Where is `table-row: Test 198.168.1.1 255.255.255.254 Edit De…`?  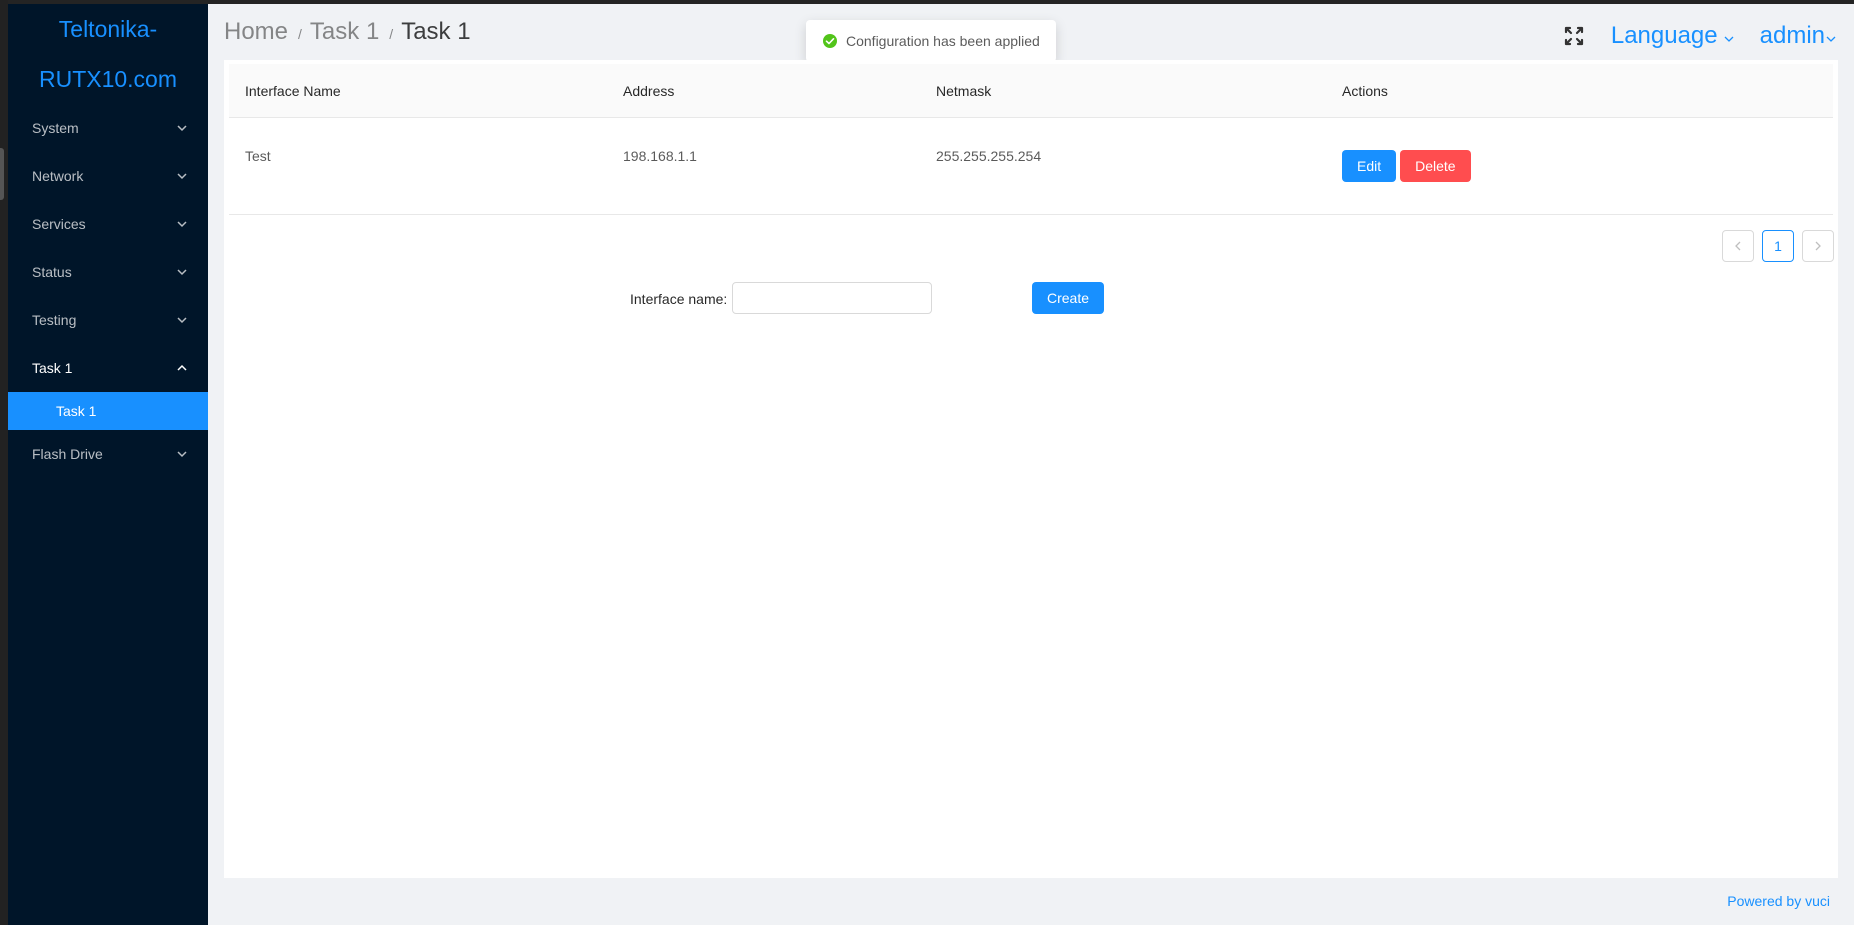
table-row: Test 198.168.1.1 255.255.255.254 Edit De… is located at coordinates (1031, 166).